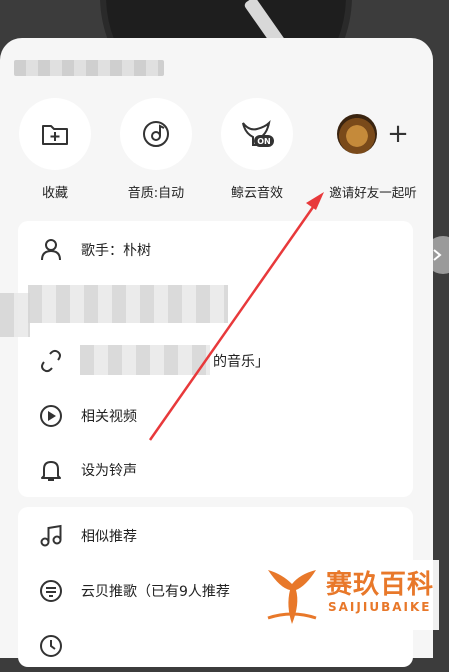 The height and width of the screenshot is (672, 449). What do you see at coordinates (89, 68) in the screenshot?
I see `song-title-blurred` at bounding box center [89, 68].